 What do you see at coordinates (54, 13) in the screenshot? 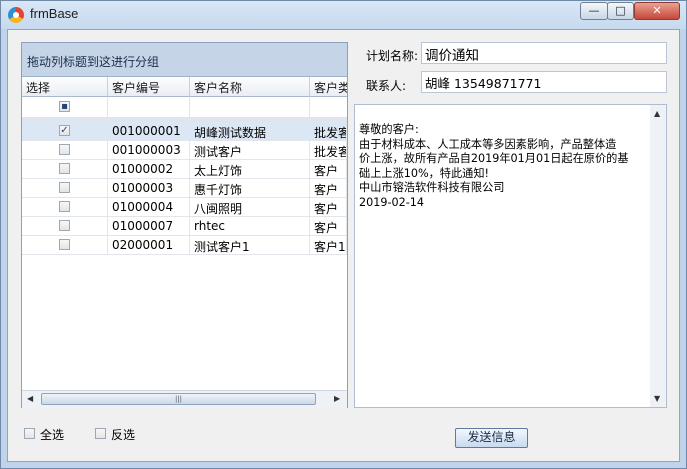
I see `window-title: frmBase` at bounding box center [54, 13].